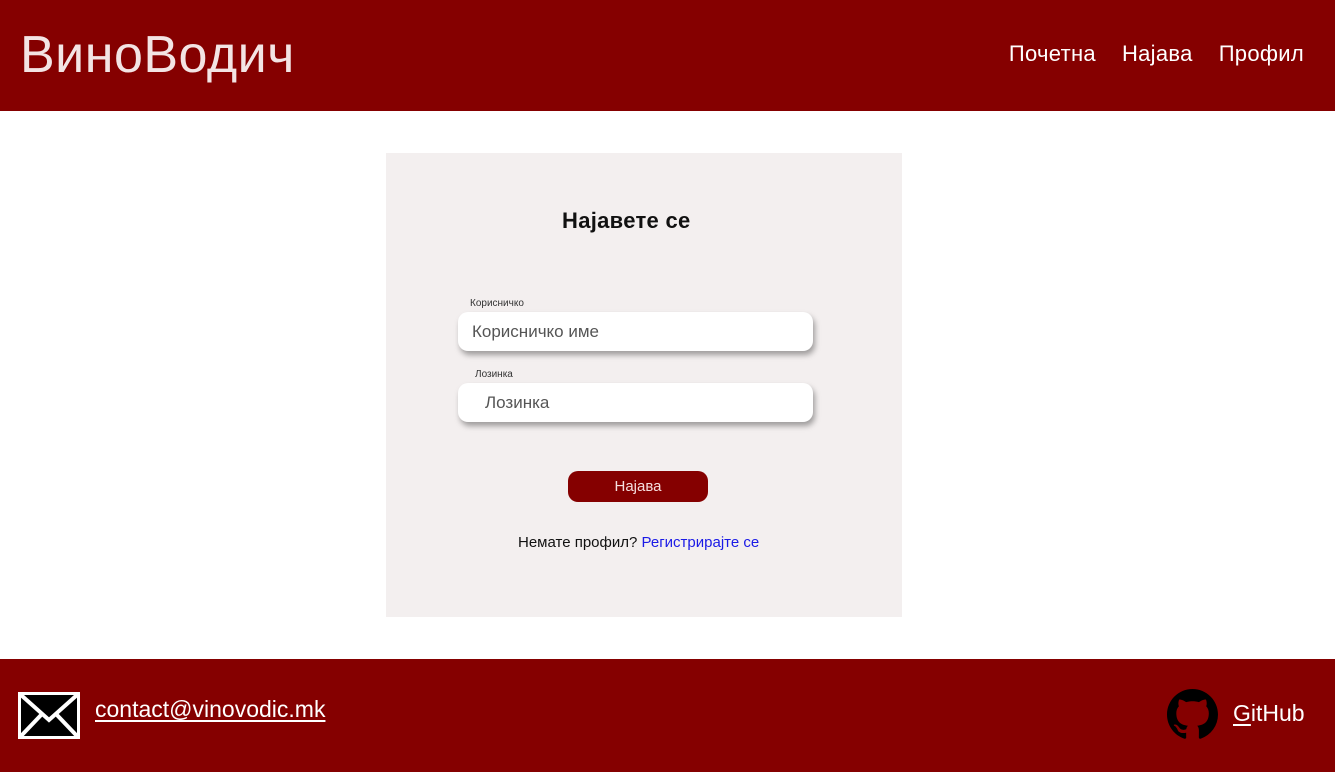 This screenshot has width=1335, height=772. I want to click on register-link: Регистрирајте се, so click(701, 542).